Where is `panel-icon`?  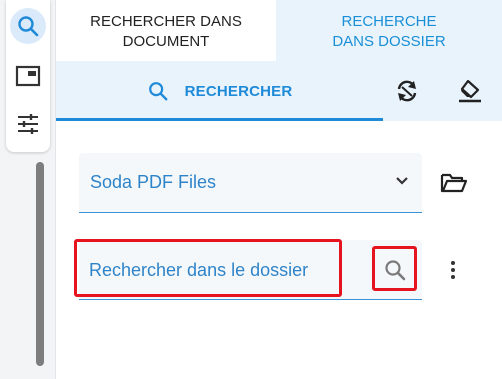 panel-icon is located at coordinates (28, 76).